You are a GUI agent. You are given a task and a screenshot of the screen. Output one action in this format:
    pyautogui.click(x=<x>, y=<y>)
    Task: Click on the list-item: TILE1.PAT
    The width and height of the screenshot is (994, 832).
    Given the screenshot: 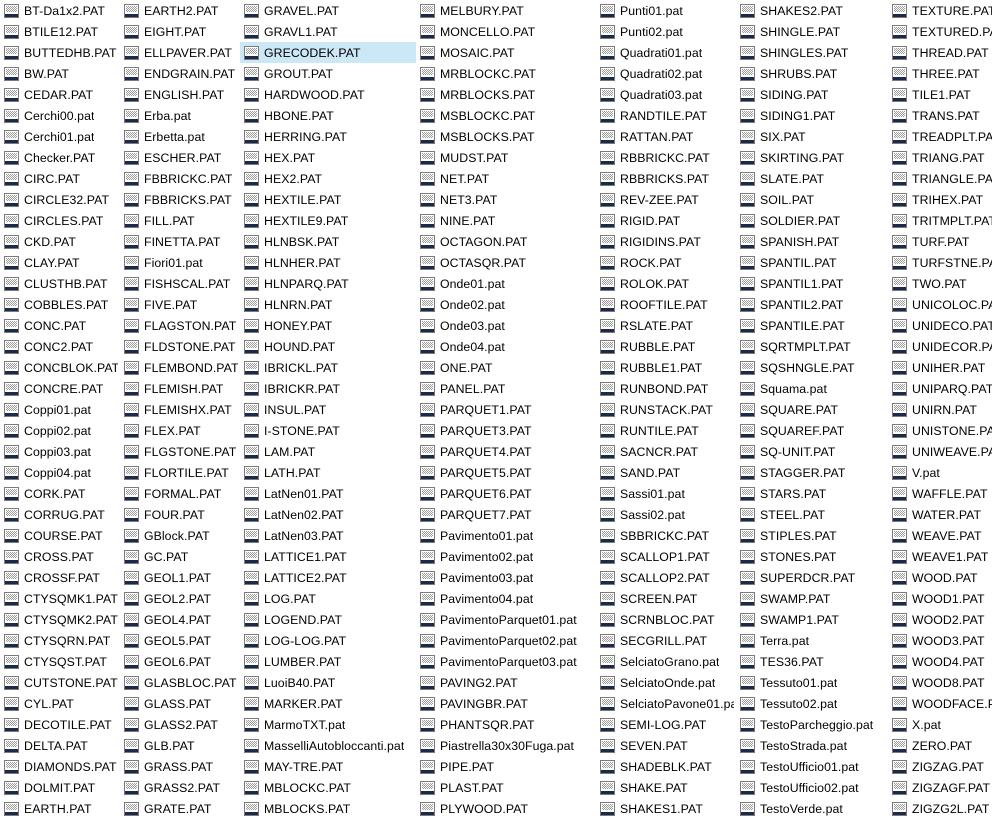 What is the action you would take?
    pyautogui.click(x=941, y=94)
    